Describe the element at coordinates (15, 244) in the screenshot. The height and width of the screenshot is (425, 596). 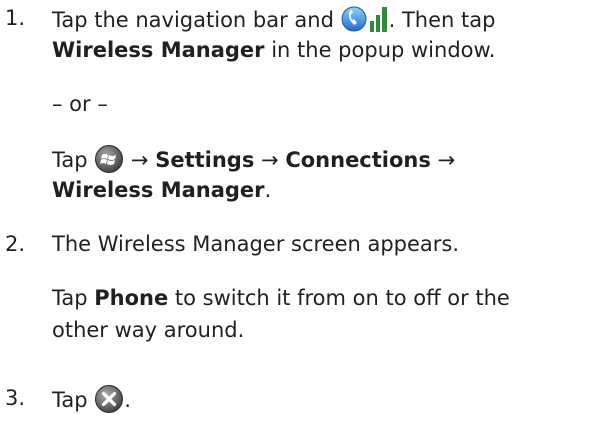
I see `step-number: 2.` at that location.